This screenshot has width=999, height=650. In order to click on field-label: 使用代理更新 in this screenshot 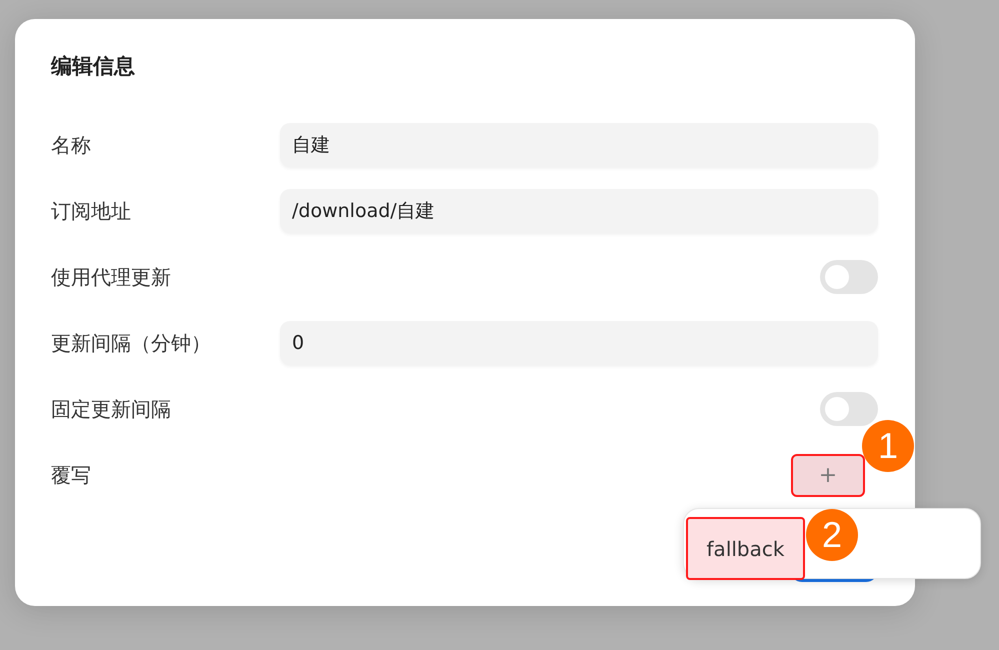, I will do `click(111, 277)`.